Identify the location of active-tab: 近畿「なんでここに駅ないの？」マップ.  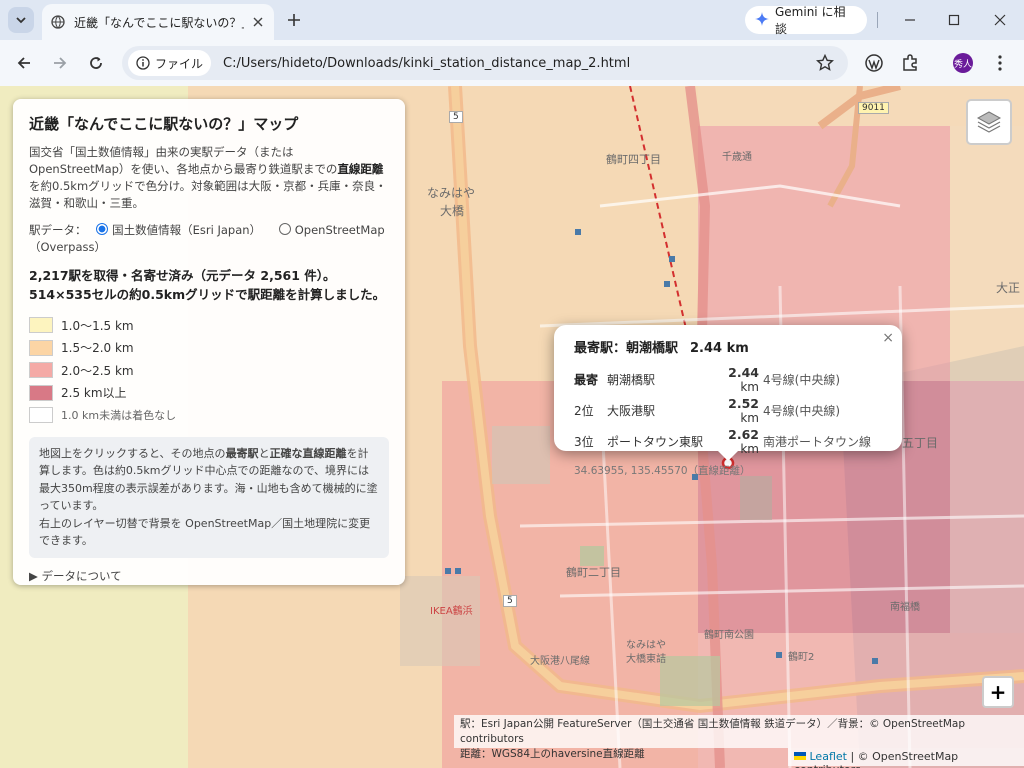
(158, 22).